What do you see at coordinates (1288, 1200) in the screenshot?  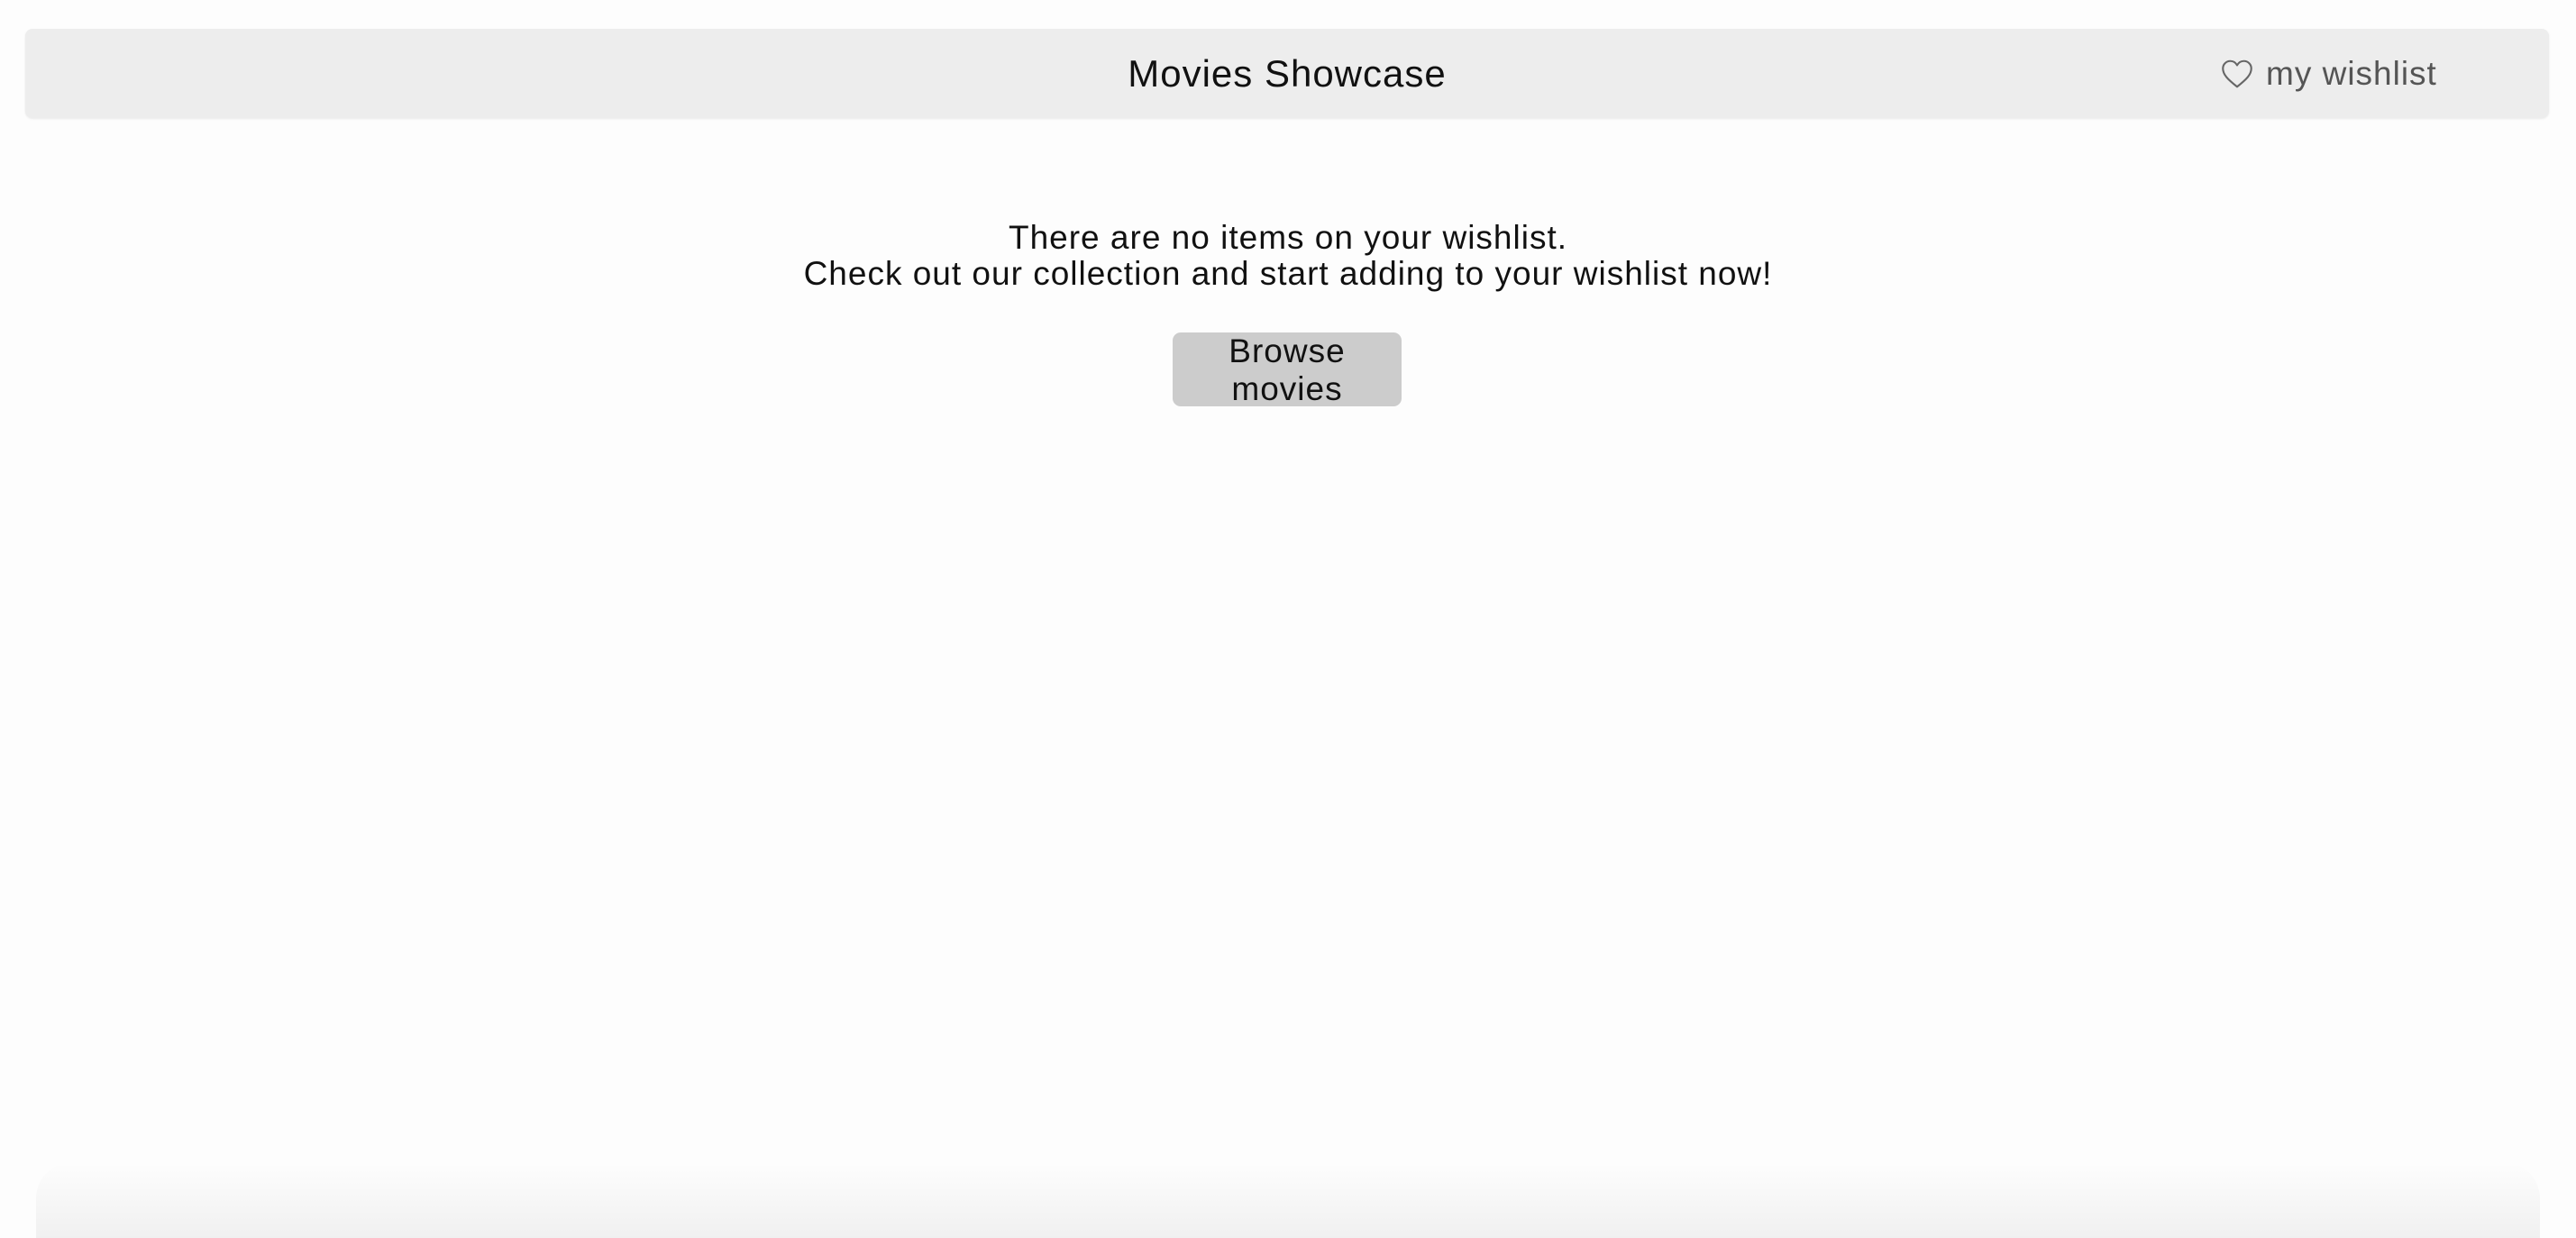 I see `bottom-shadow` at bounding box center [1288, 1200].